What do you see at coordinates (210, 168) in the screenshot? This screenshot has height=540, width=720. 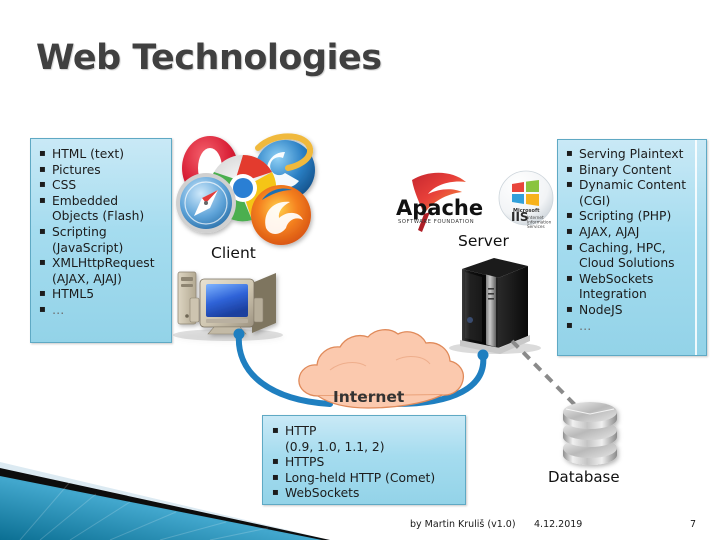 I see `opera-logo` at bounding box center [210, 168].